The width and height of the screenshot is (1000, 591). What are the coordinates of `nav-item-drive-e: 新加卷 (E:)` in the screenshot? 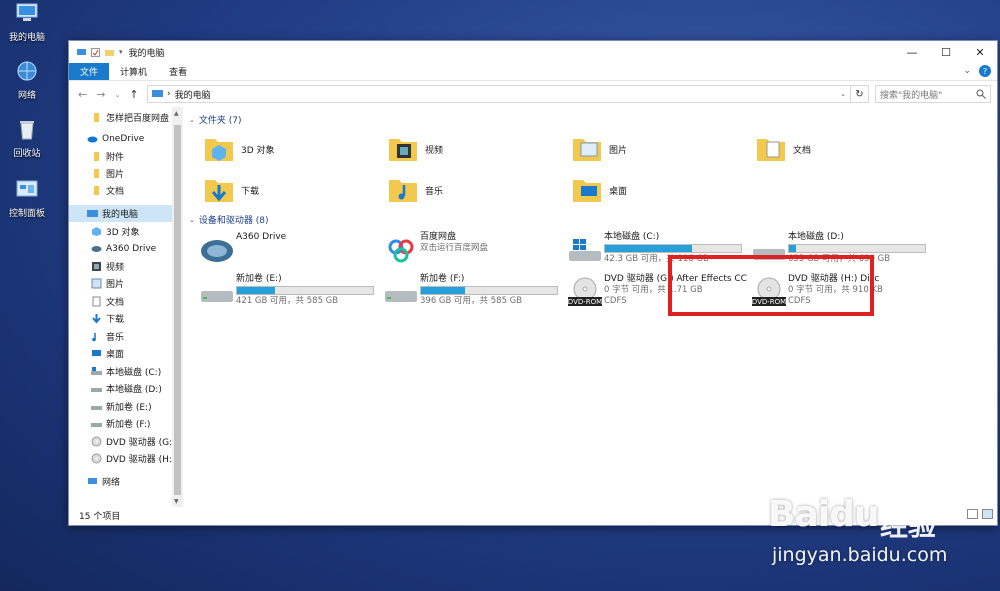 It's located at (121, 406).